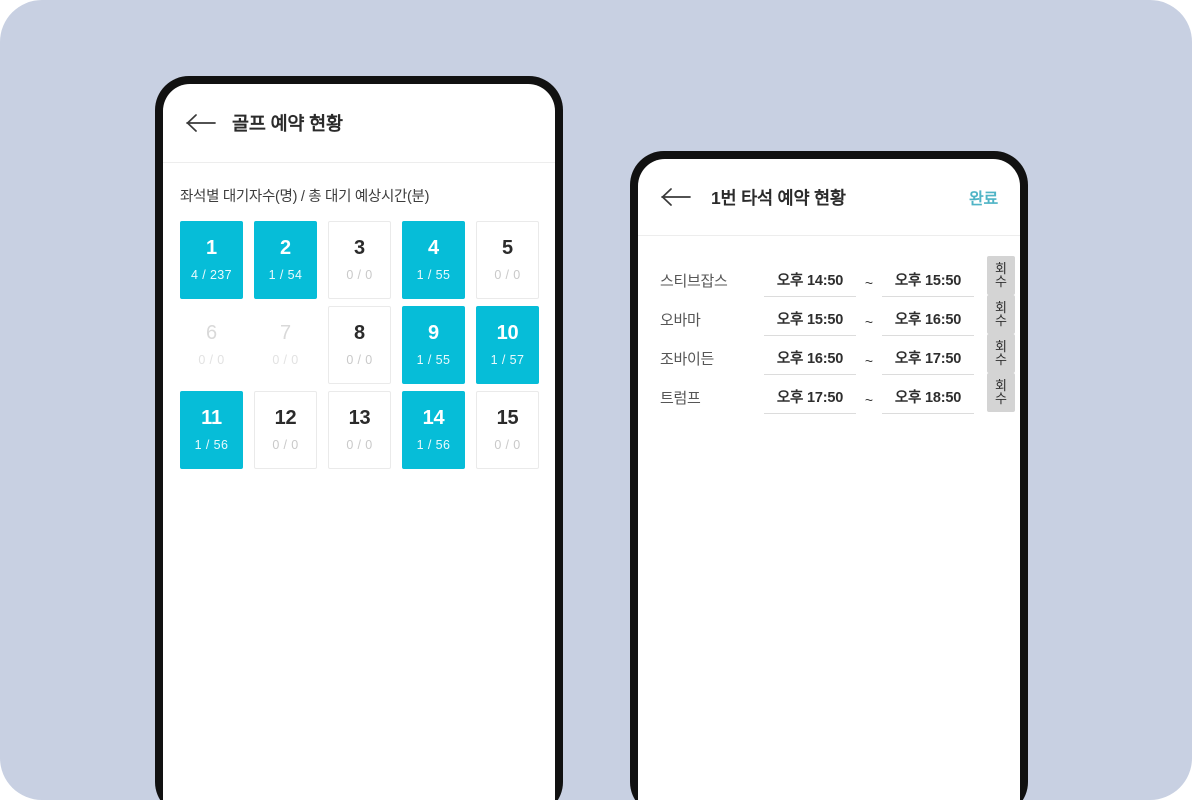  Describe the element at coordinates (928, 361) in the screenshot. I see `end-time-field: 오후 17:50` at that location.